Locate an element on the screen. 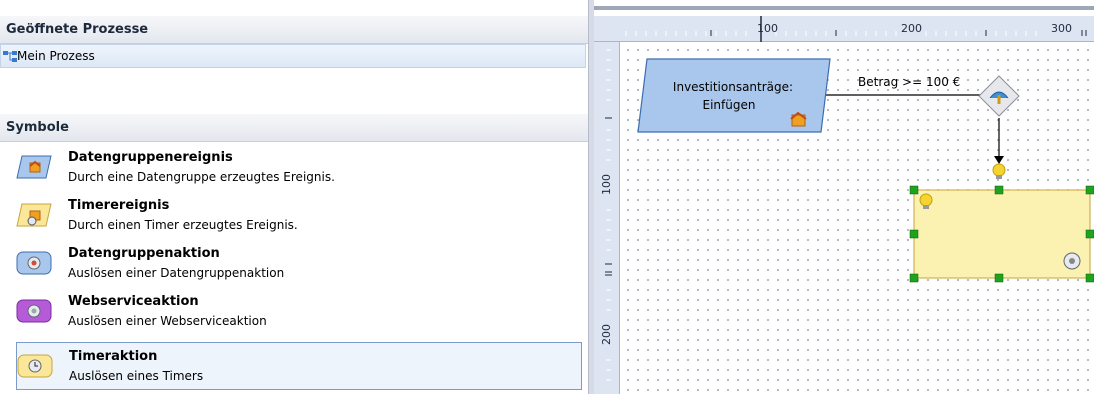 The width and height of the screenshot is (1094, 394). process-item-label: Mein Prozess is located at coordinates (56, 56).